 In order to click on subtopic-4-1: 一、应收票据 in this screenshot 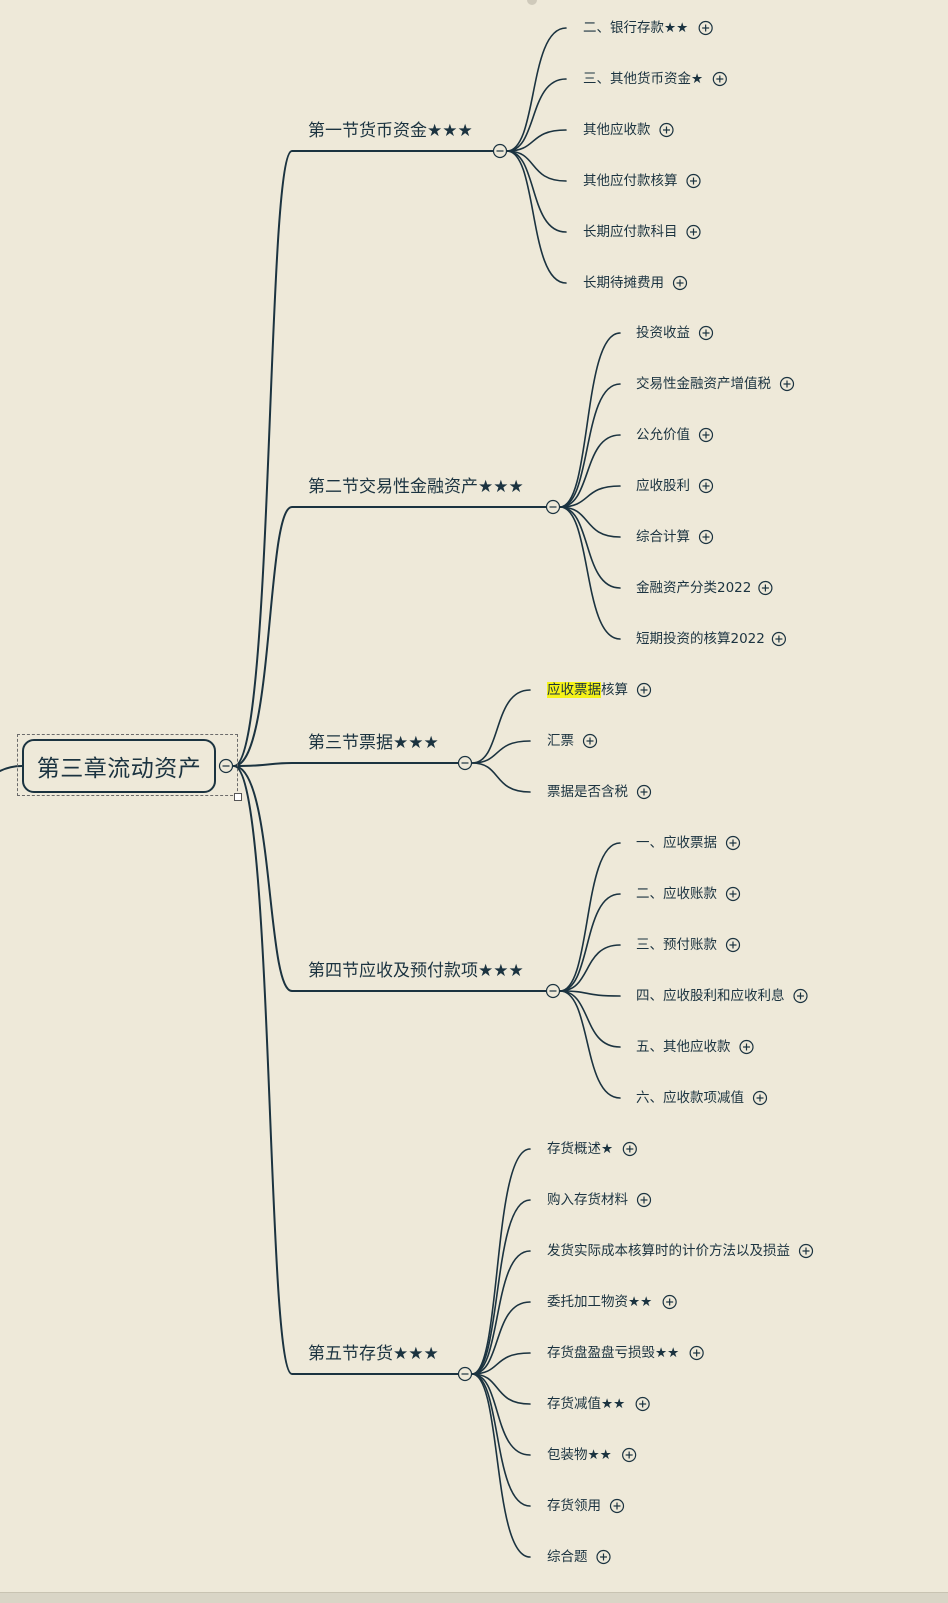, I will do `click(676, 843)`.